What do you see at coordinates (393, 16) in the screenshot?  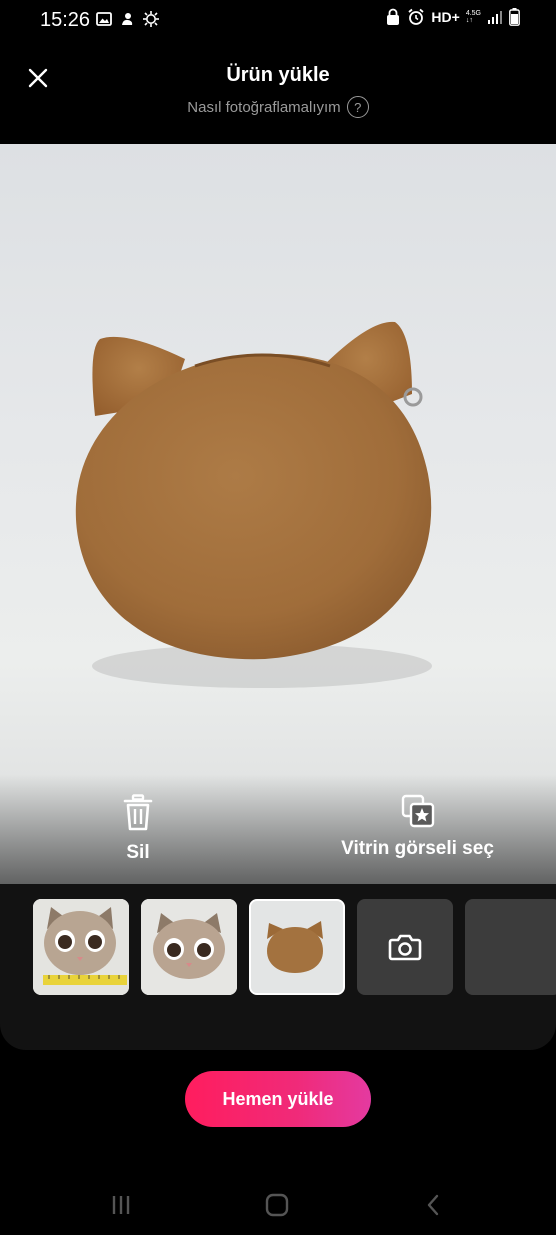 I see `lock-icon` at bounding box center [393, 16].